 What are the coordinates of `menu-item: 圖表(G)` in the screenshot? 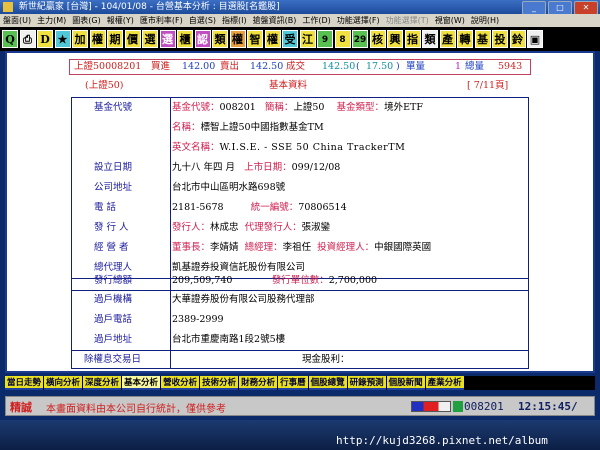 It's located at (86, 20).